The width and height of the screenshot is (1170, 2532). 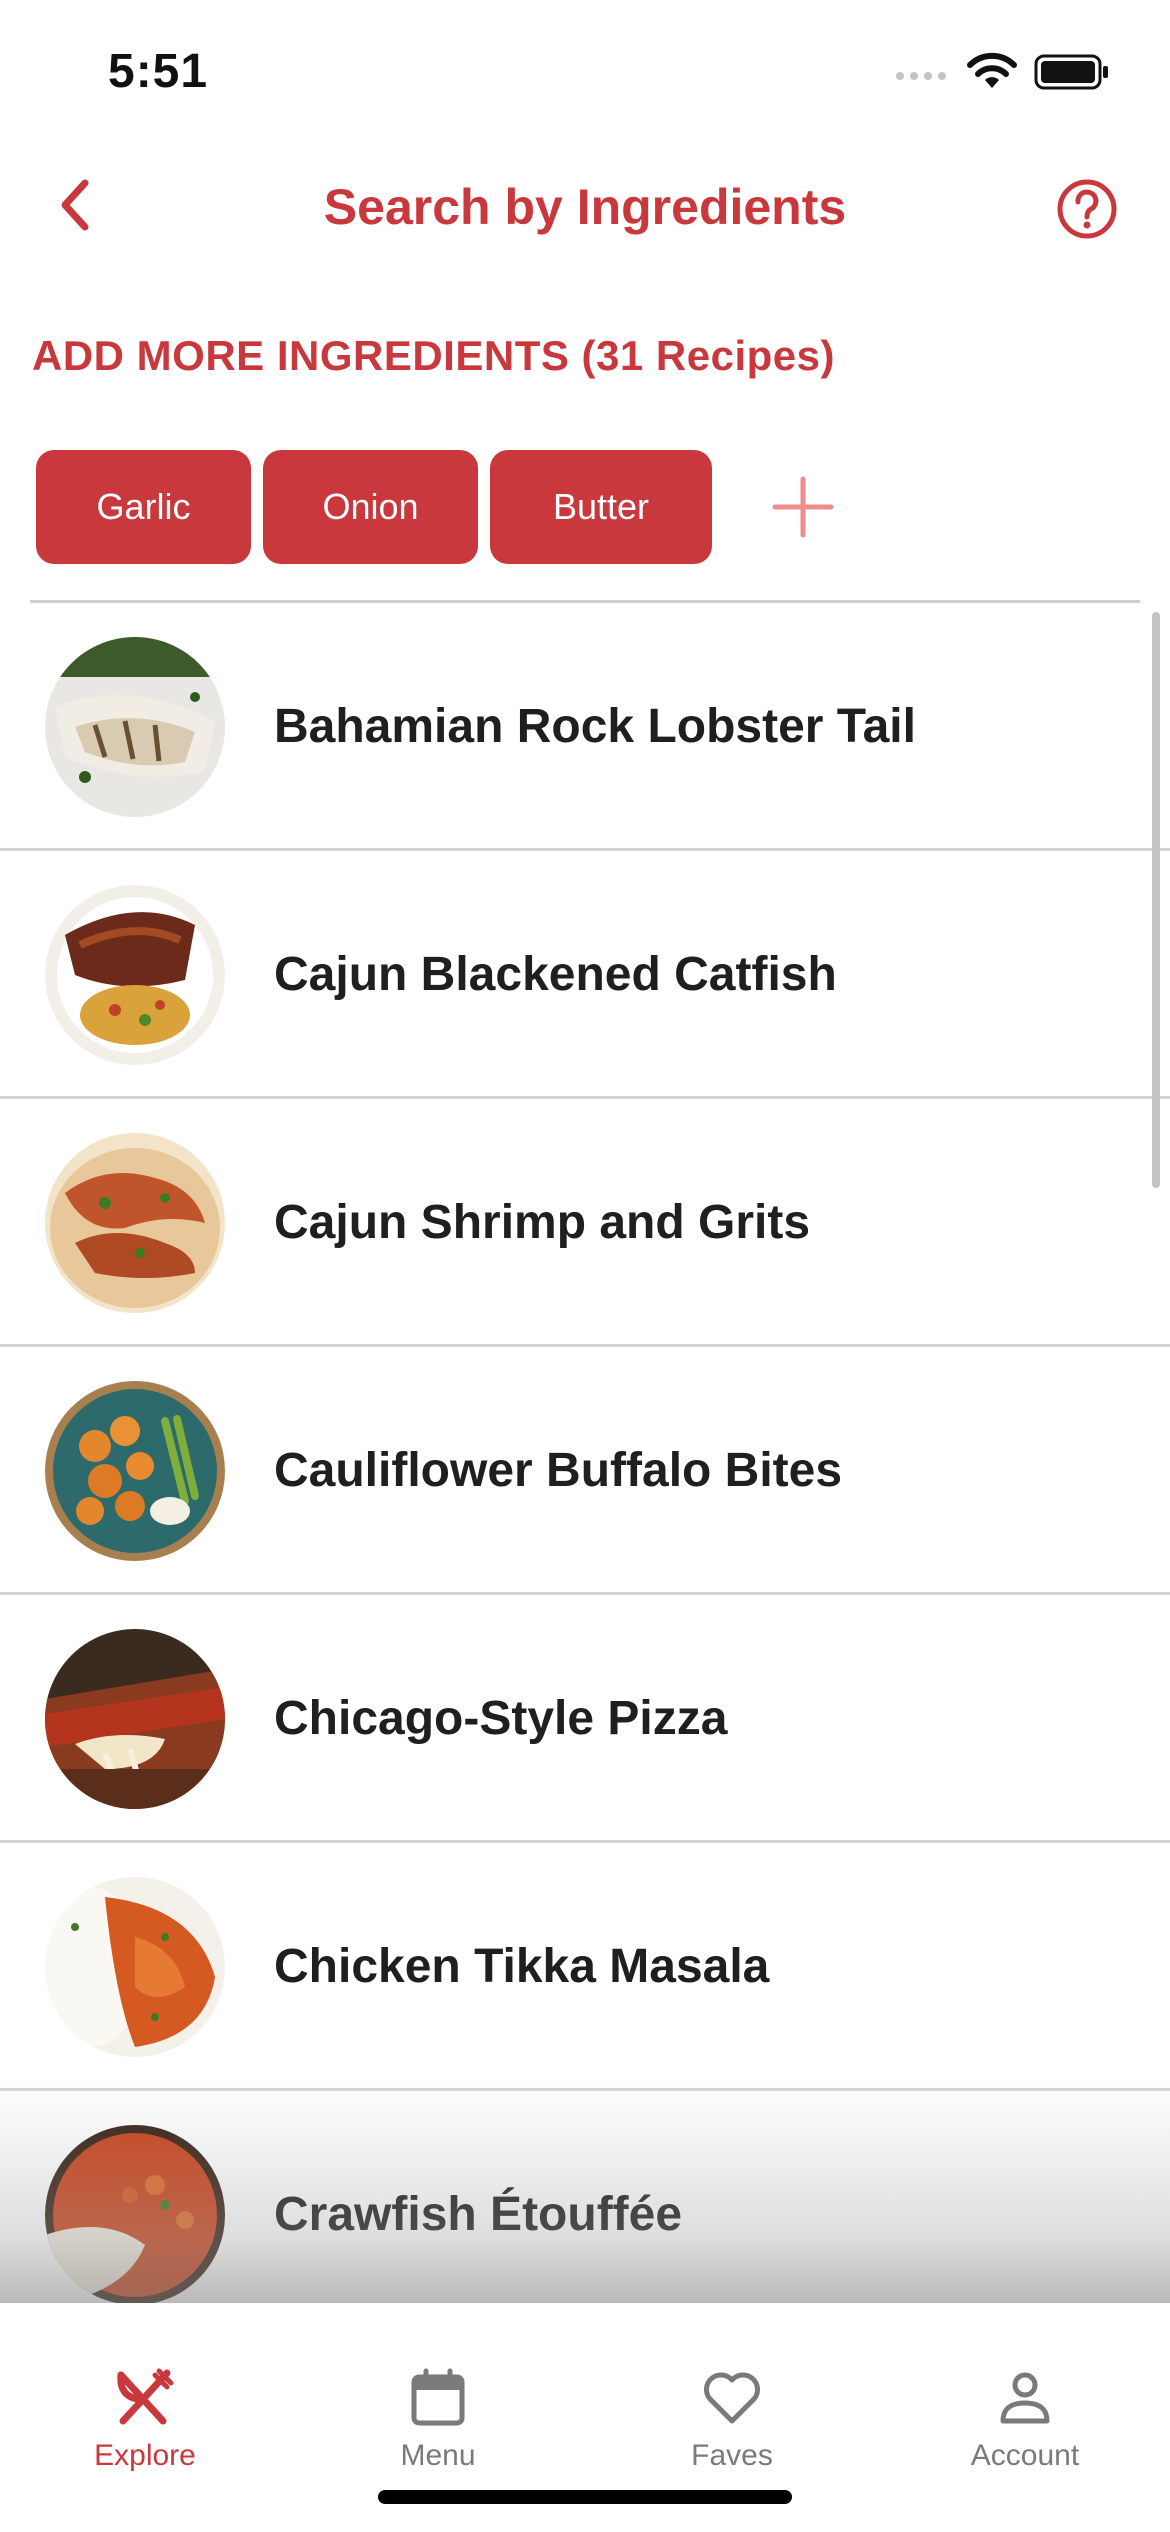 I want to click on page-title: Search by Ingredients, so click(x=585, y=207).